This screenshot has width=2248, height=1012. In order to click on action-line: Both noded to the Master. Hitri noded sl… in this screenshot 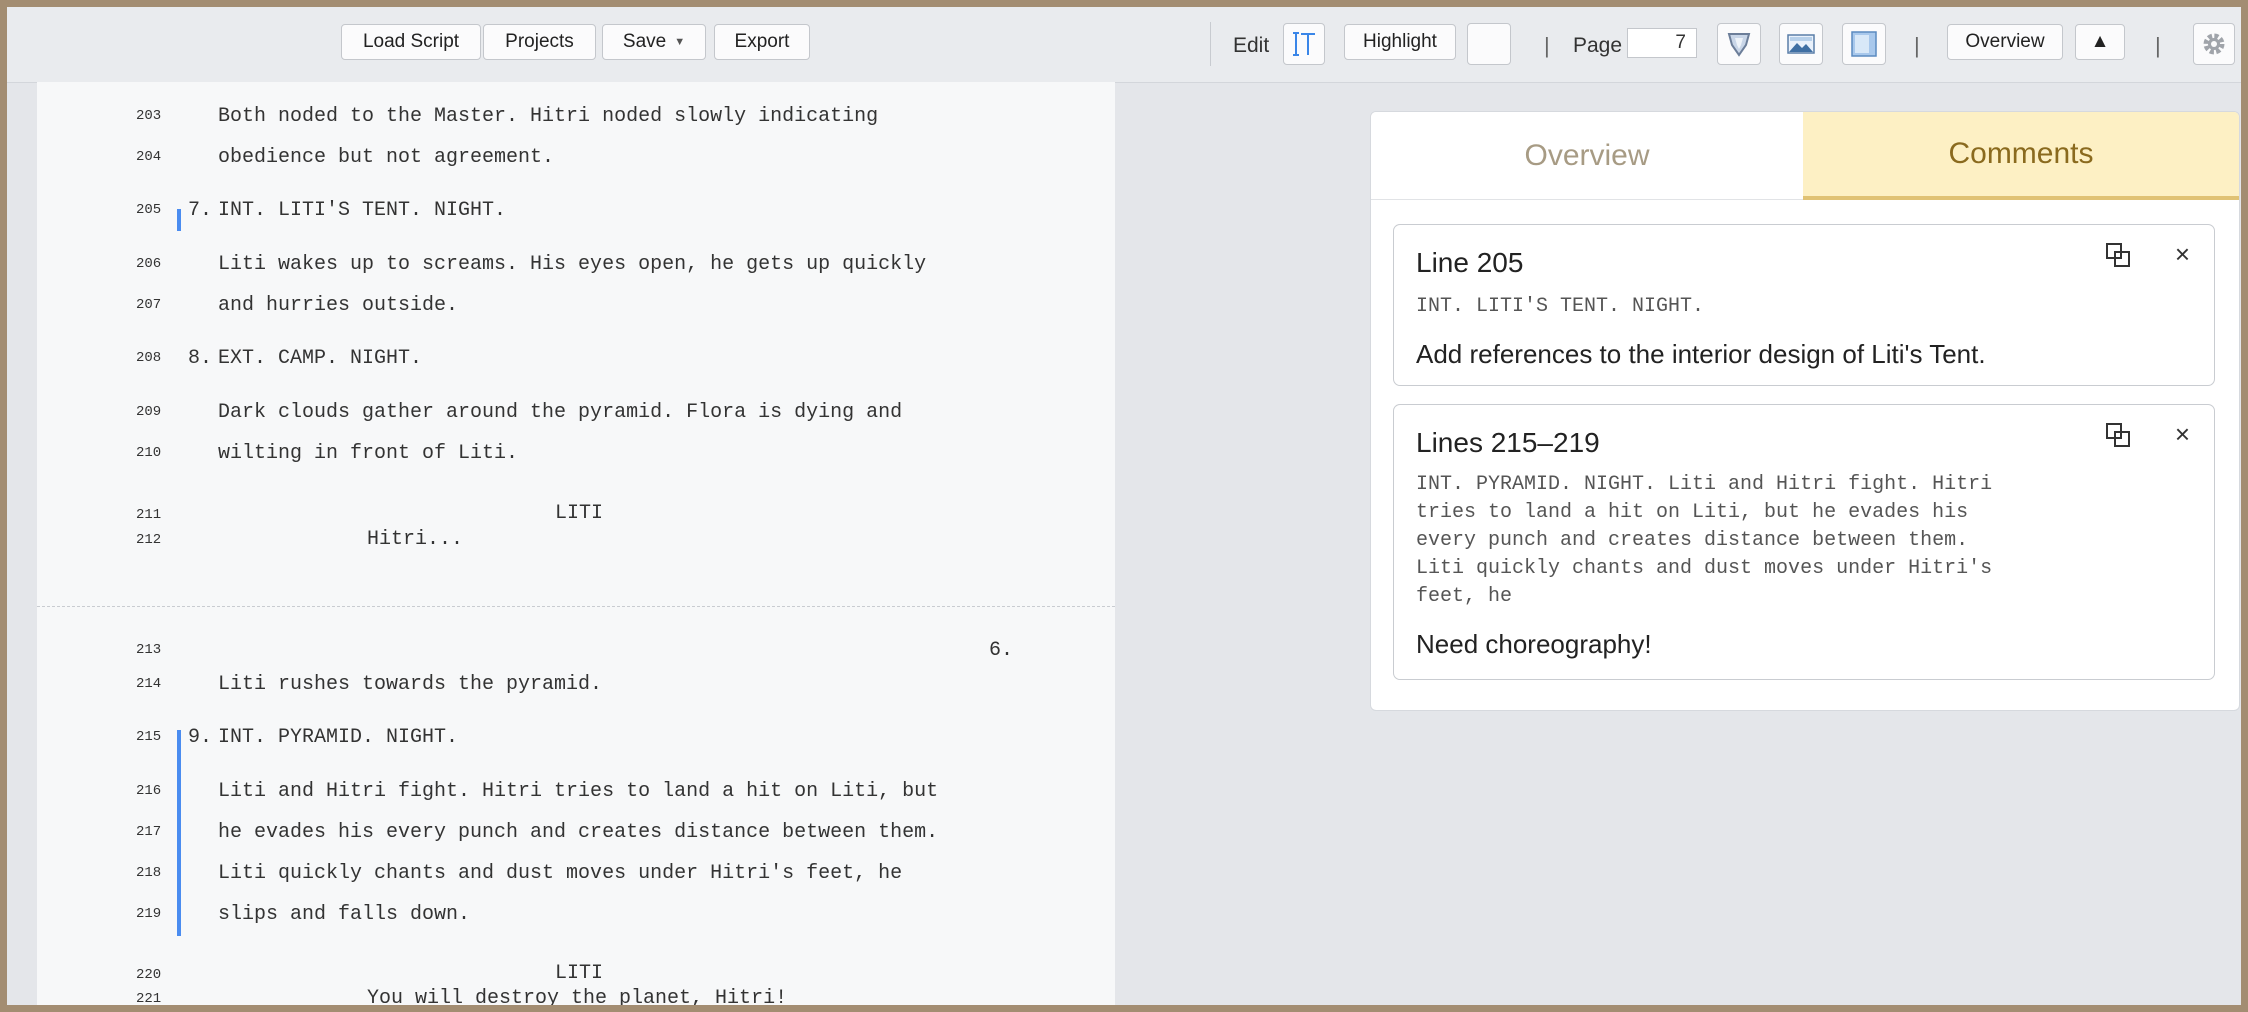, I will do `click(548, 116)`.